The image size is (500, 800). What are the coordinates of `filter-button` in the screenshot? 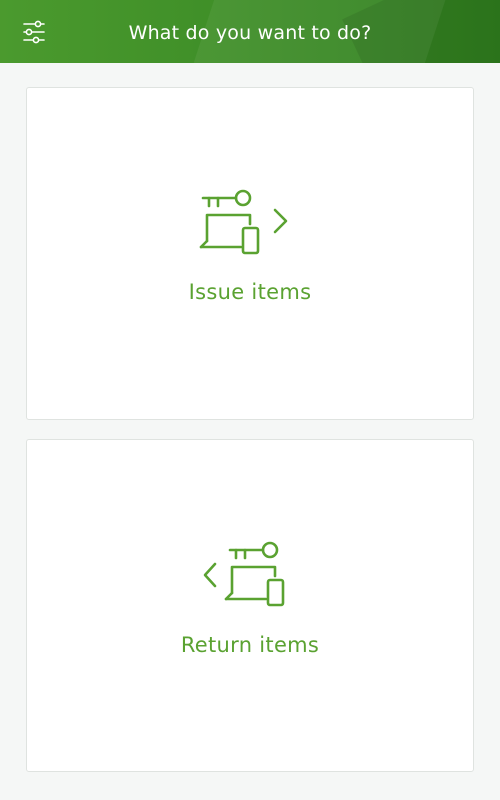 It's located at (34, 32).